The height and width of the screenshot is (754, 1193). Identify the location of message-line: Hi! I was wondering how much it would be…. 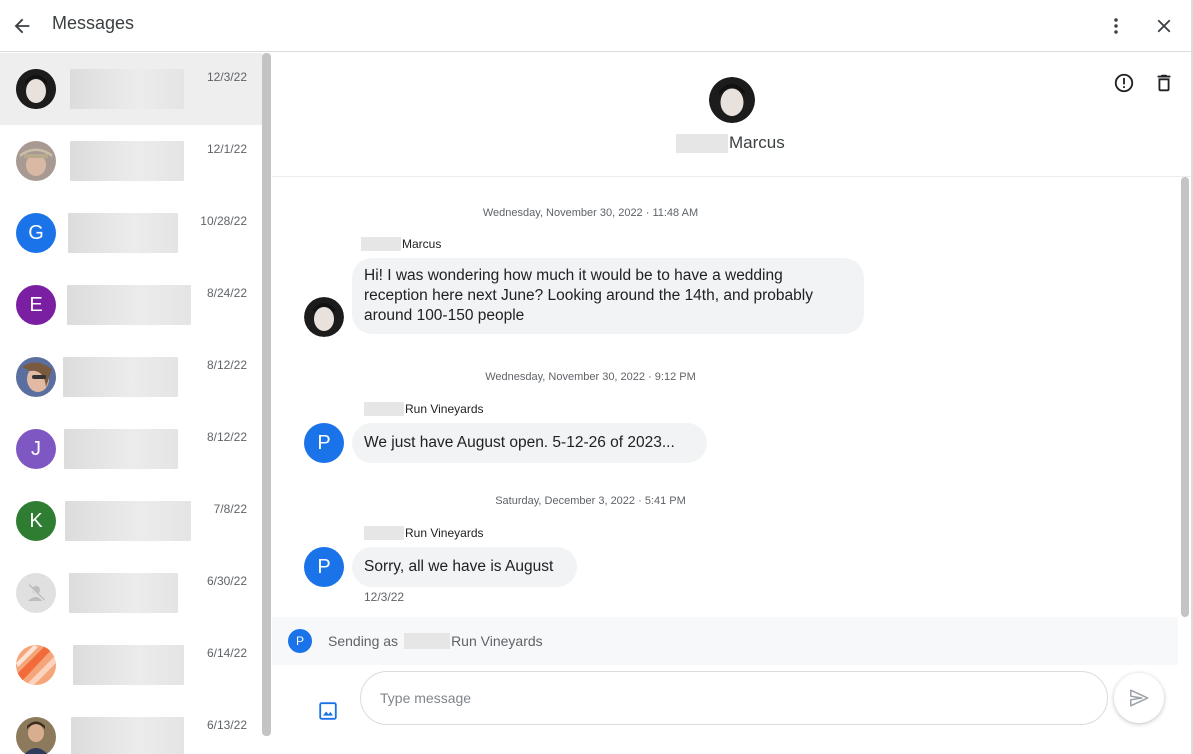
(573, 275).